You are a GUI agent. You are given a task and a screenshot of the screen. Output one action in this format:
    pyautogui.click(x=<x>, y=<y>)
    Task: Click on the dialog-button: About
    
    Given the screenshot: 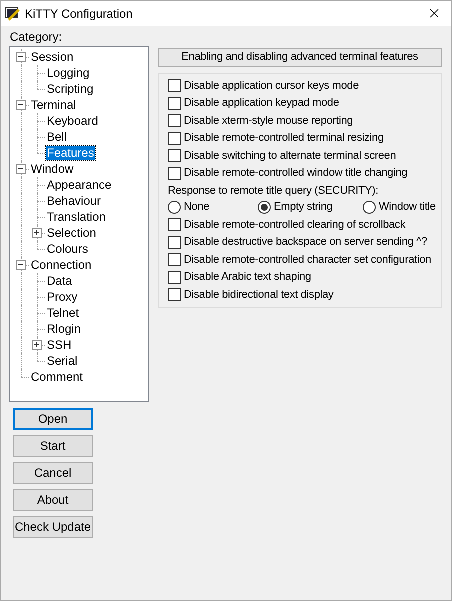 What is the action you would take?
    pyautogui.click(x=53, y=500)
    